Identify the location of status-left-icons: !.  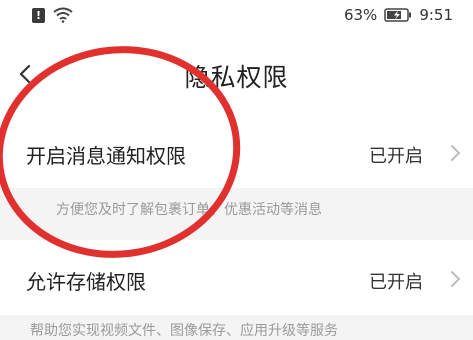
(52, 15).